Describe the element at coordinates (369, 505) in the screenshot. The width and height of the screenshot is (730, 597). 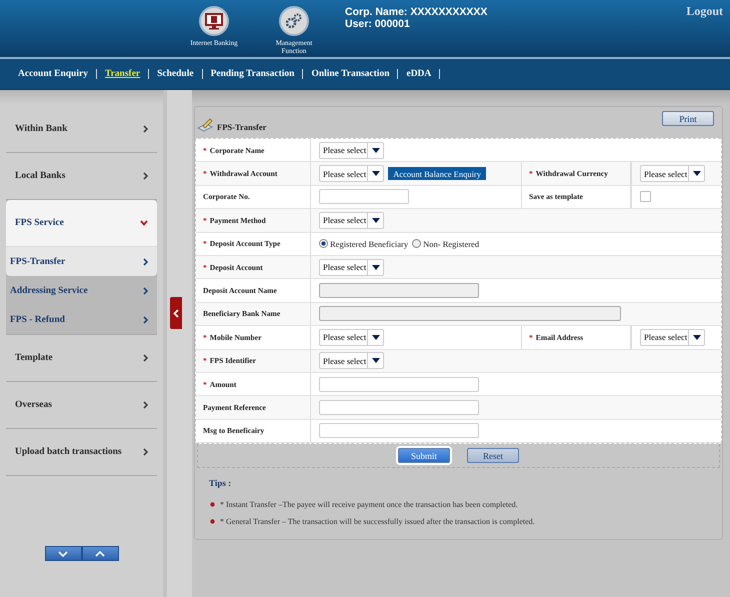
I see `tip-text: * Instant Transfer –The payee will receive payment once the transaction has been completed.` at that location.